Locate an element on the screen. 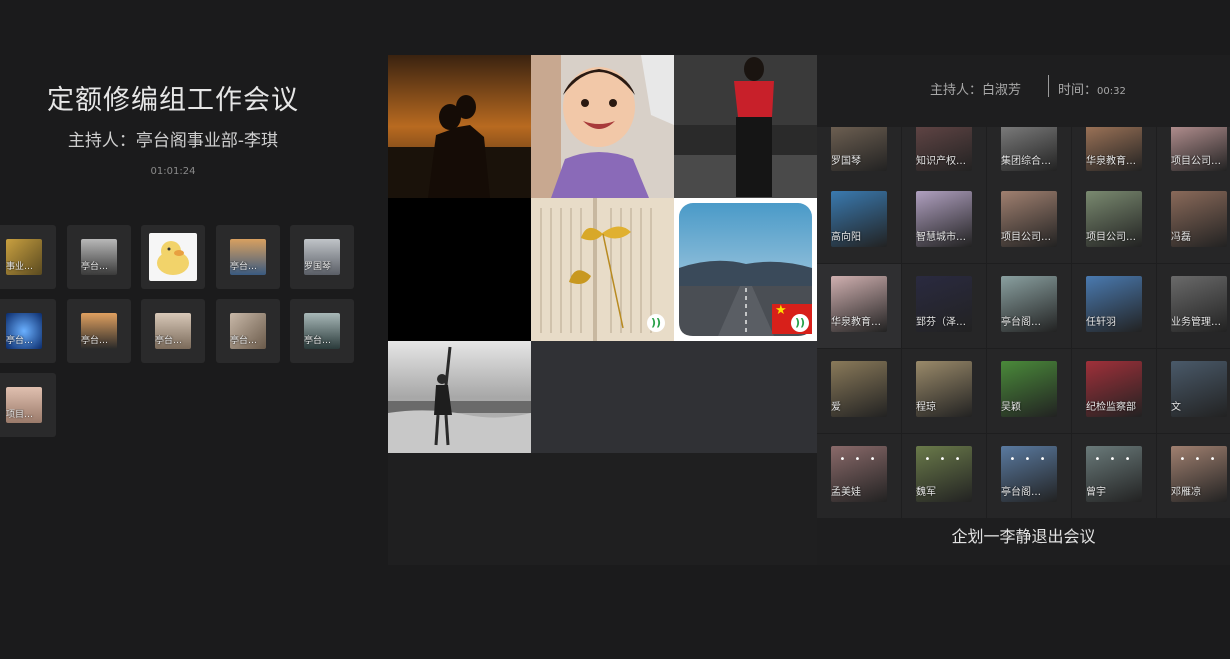 The image size is (1230, 659). participant-name: 吴颖 is located at coordinates (1011, 407).